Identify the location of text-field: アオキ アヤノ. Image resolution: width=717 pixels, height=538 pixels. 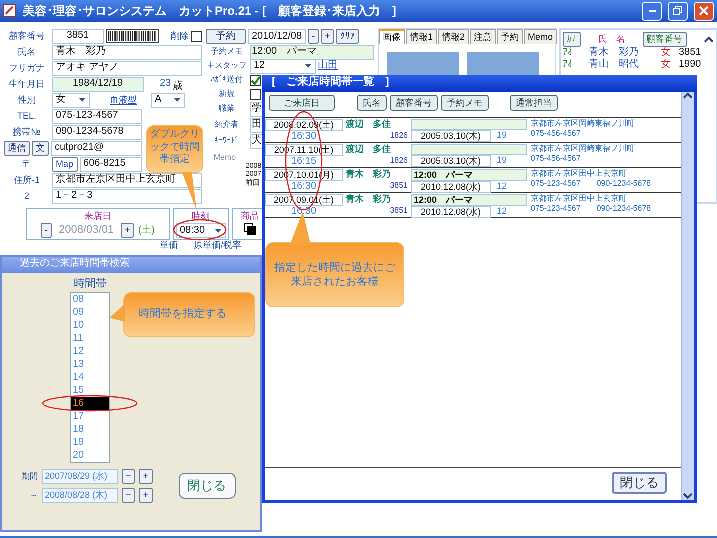
(127, 68).